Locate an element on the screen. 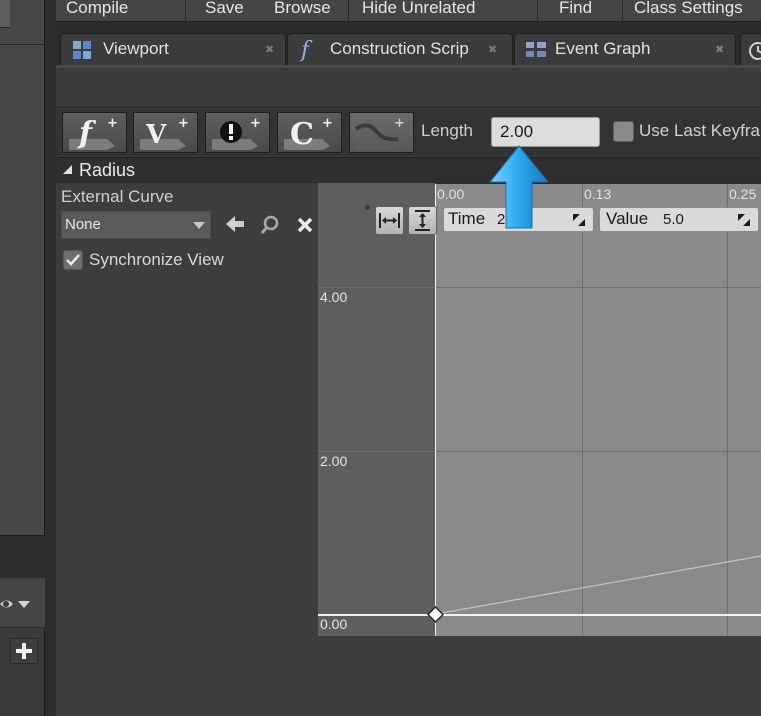  plus-icon is located at coordinates (24, 651).